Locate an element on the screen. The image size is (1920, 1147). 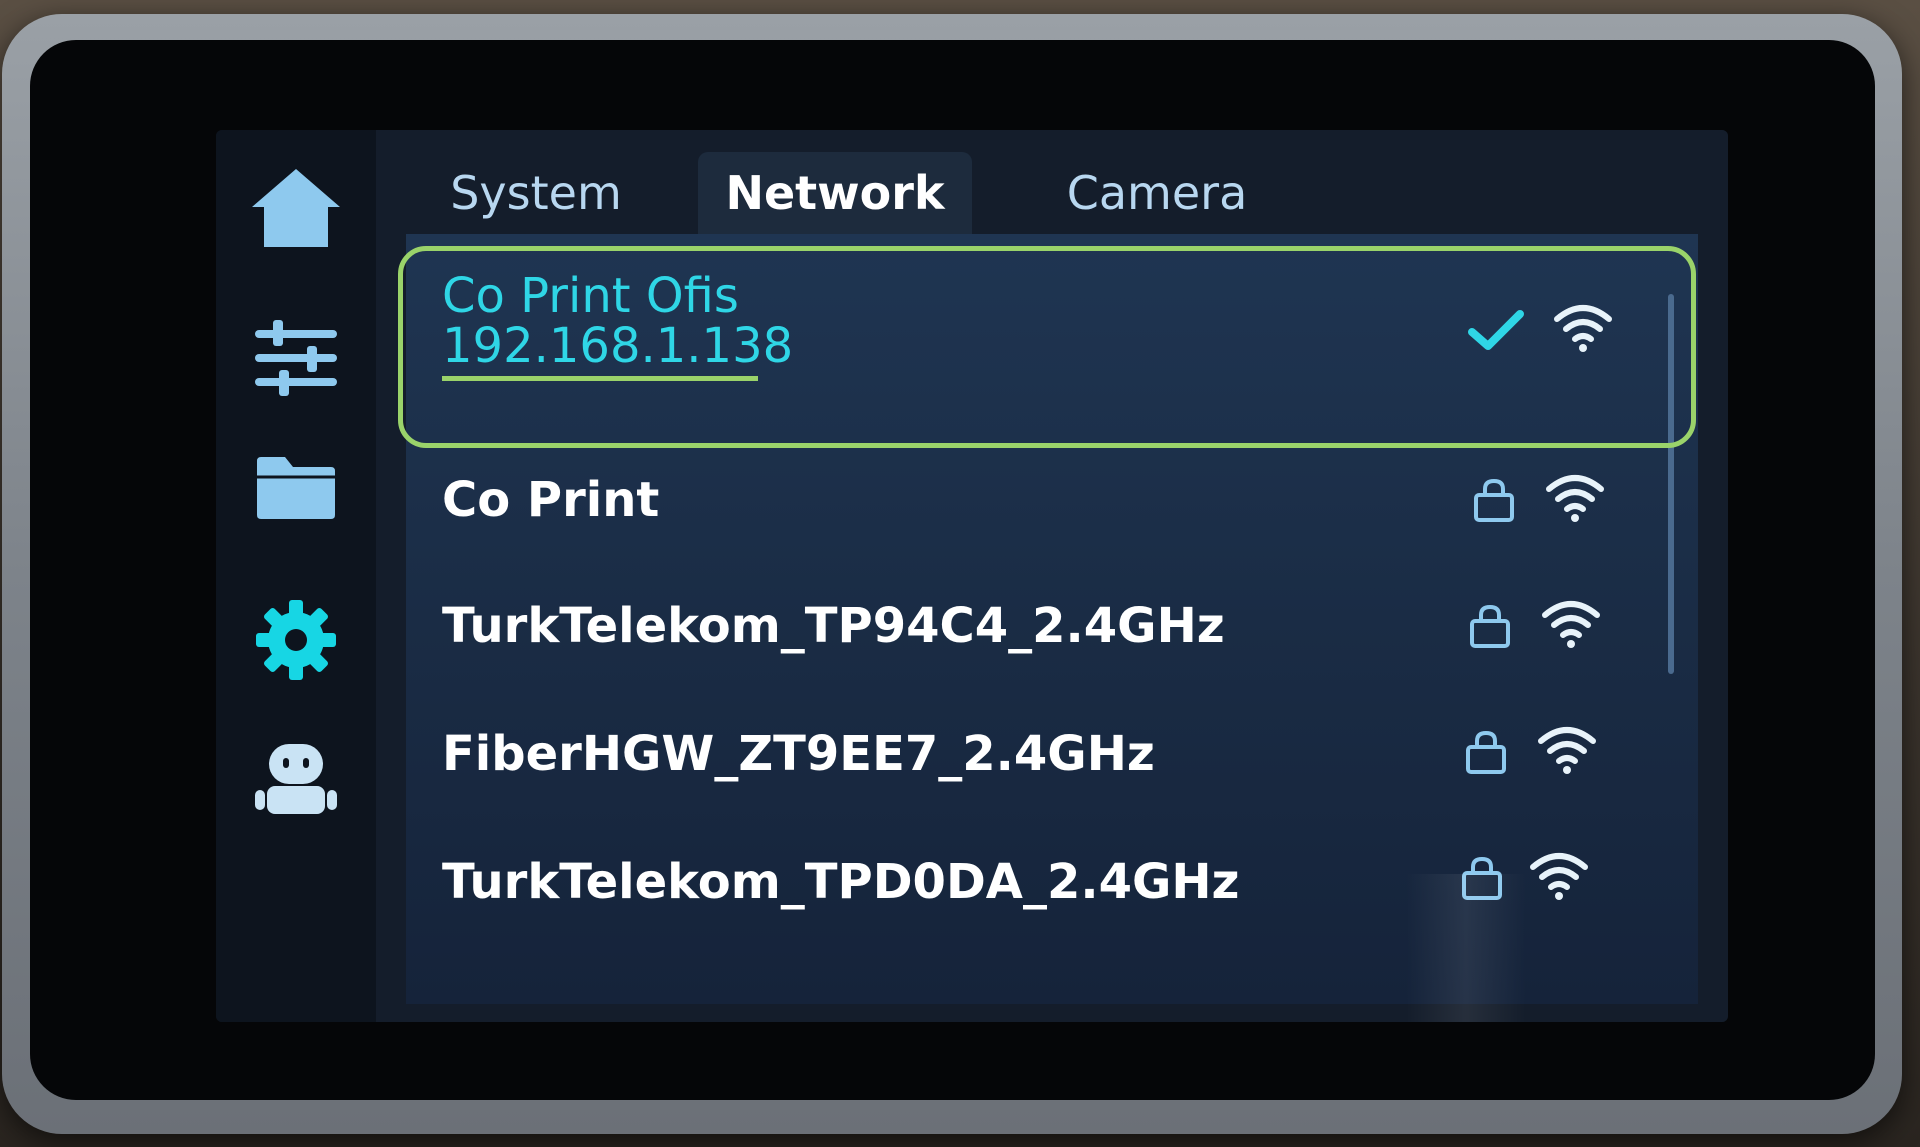
tab-label: Network is located at coordinates (835, 193).